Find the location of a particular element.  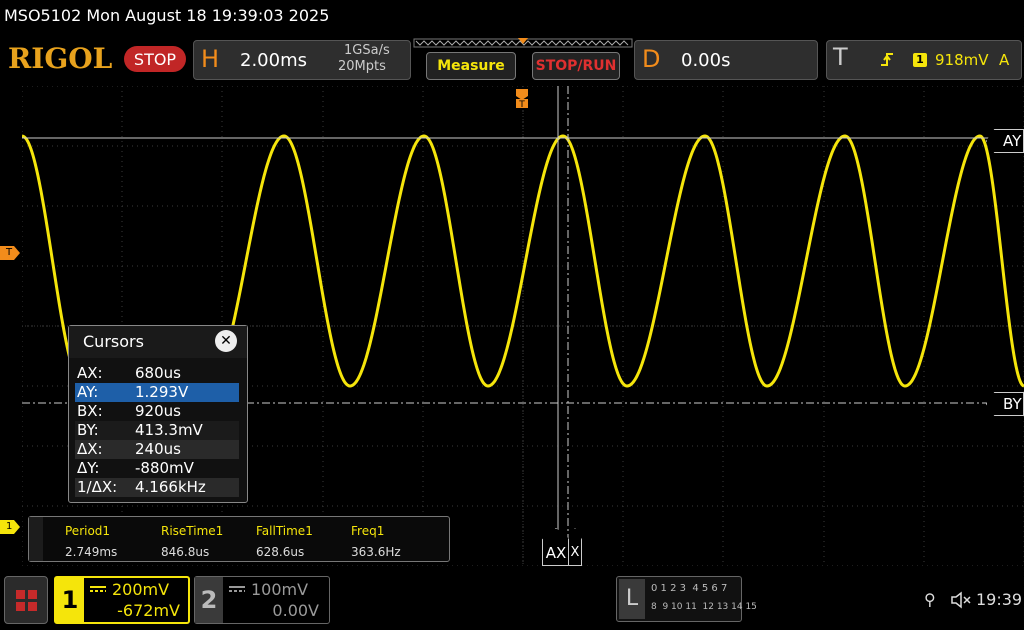

horizontal-panel: H 2.00ms 1GSa/s 20Mpts is located at coordinates (302, 60).